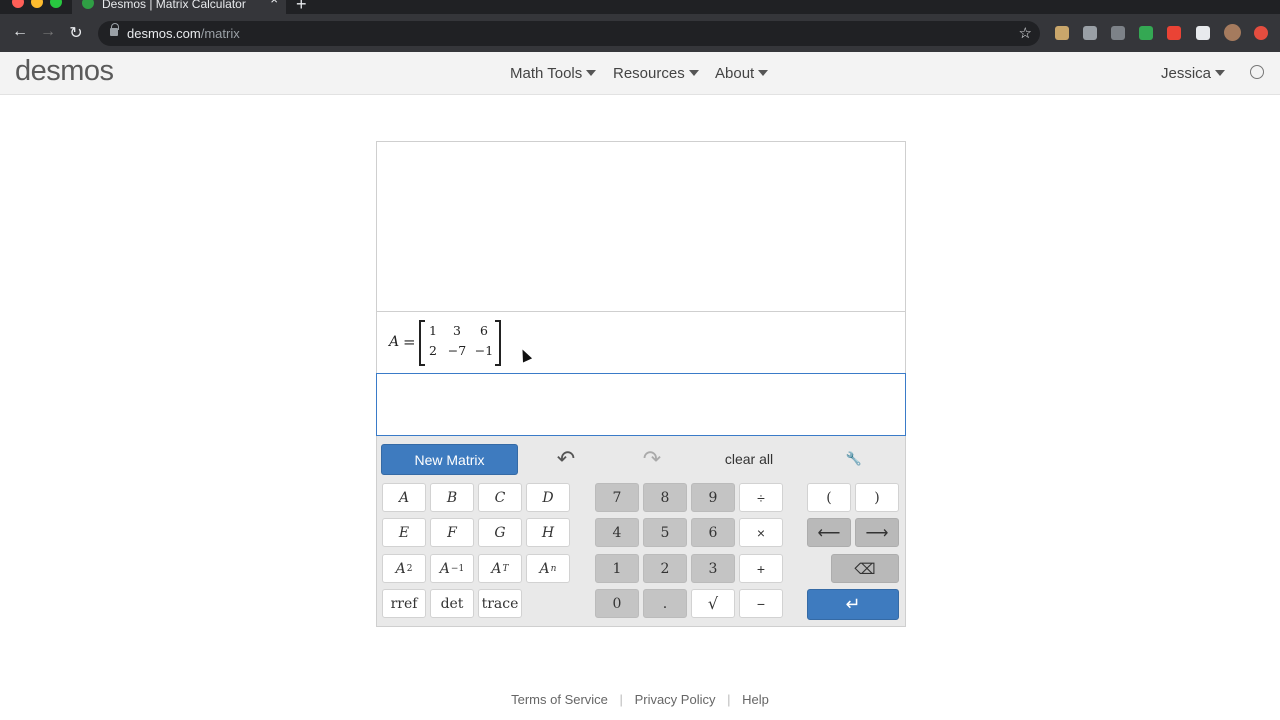 The image size is (1280, 720). What do you see at coordinates (404, 497) in the screenshot?
I see `key-matrix-a: A` at bounding box center [404, 497].